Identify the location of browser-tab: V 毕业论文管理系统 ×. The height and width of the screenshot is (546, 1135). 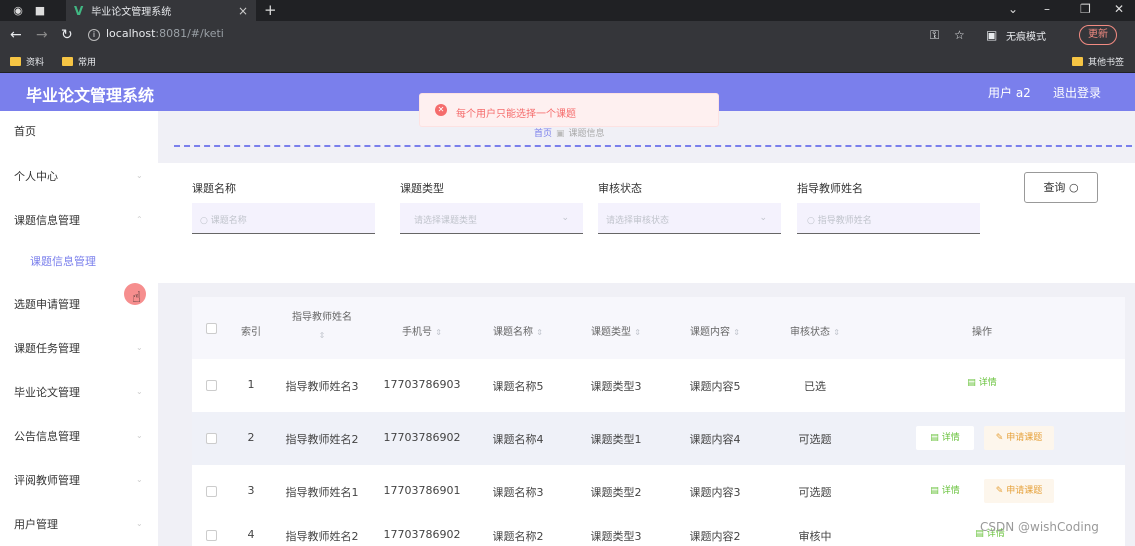
(161, 10).